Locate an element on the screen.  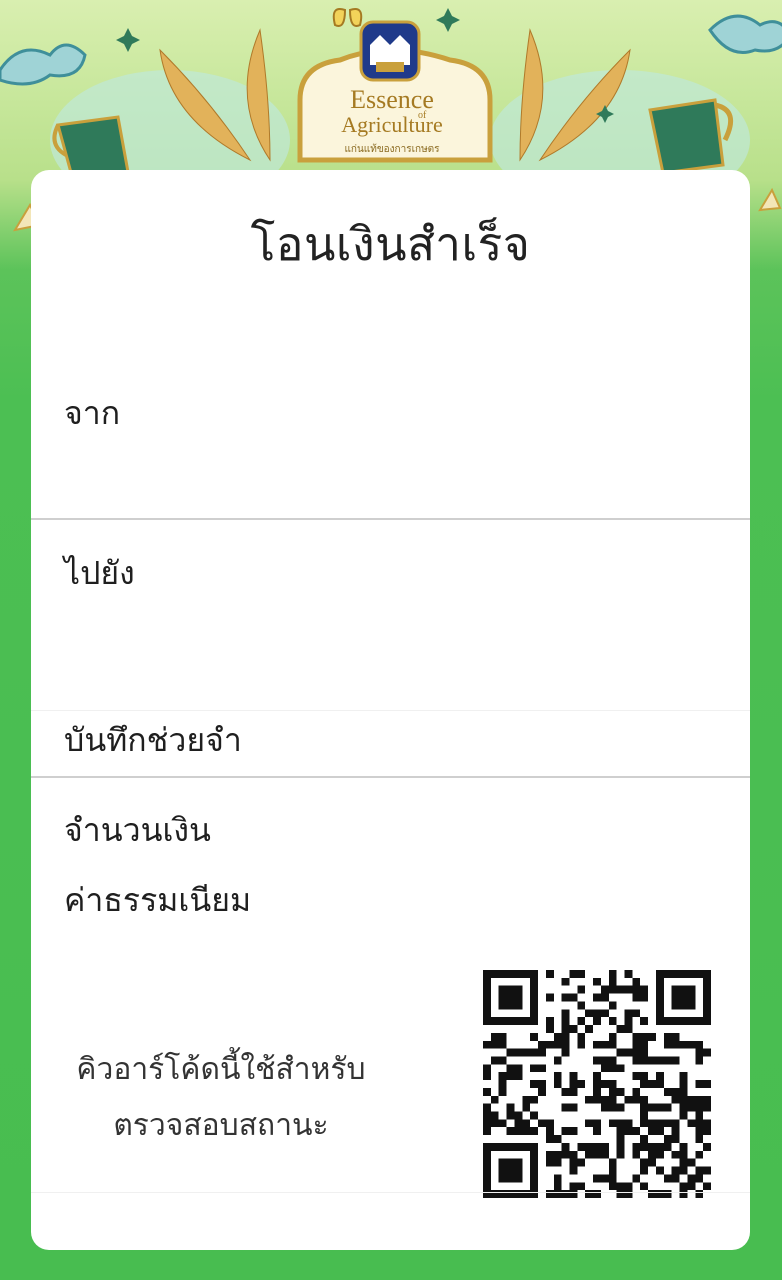
cloud-ornament-left is located at coordinates (43, 64).